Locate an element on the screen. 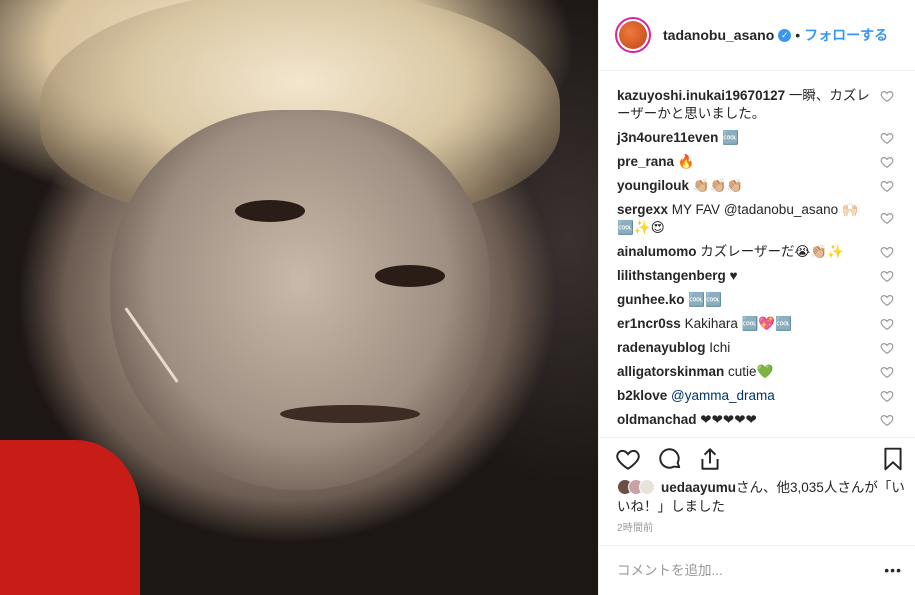 This screenshot has width=915, height=595. comment-item: alligatorskinman cutie💚 is located at coordinates (766, 372).